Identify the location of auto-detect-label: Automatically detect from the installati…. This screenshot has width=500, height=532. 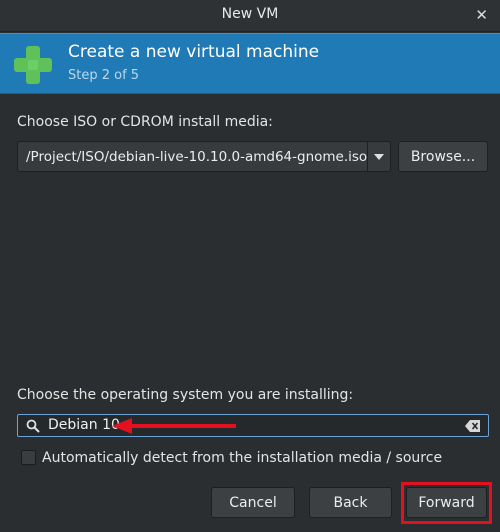
(242, 458).